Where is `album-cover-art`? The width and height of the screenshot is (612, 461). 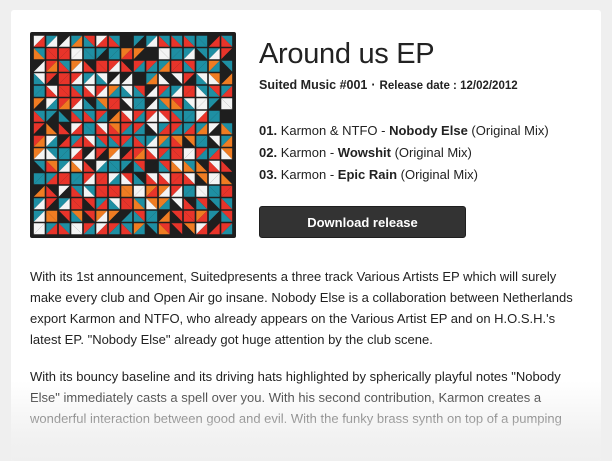 album-cover-art is located at coordinates (133, 135).